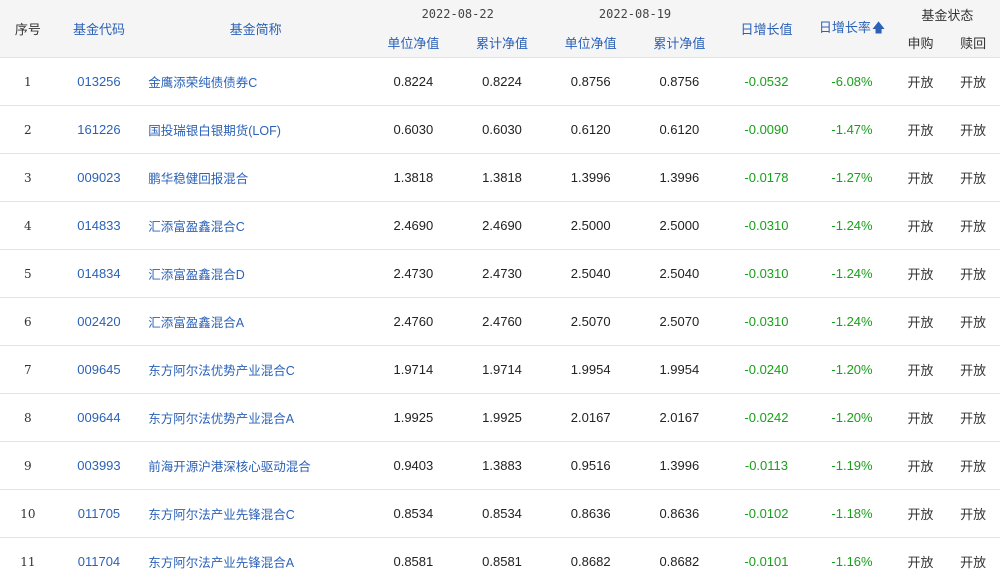 The image size is (1000, 588). What do you see at coordinates (852, 513) in the screenshot?
I see `day-growth-rate: -1.18%` at bounding box center [852, 513].